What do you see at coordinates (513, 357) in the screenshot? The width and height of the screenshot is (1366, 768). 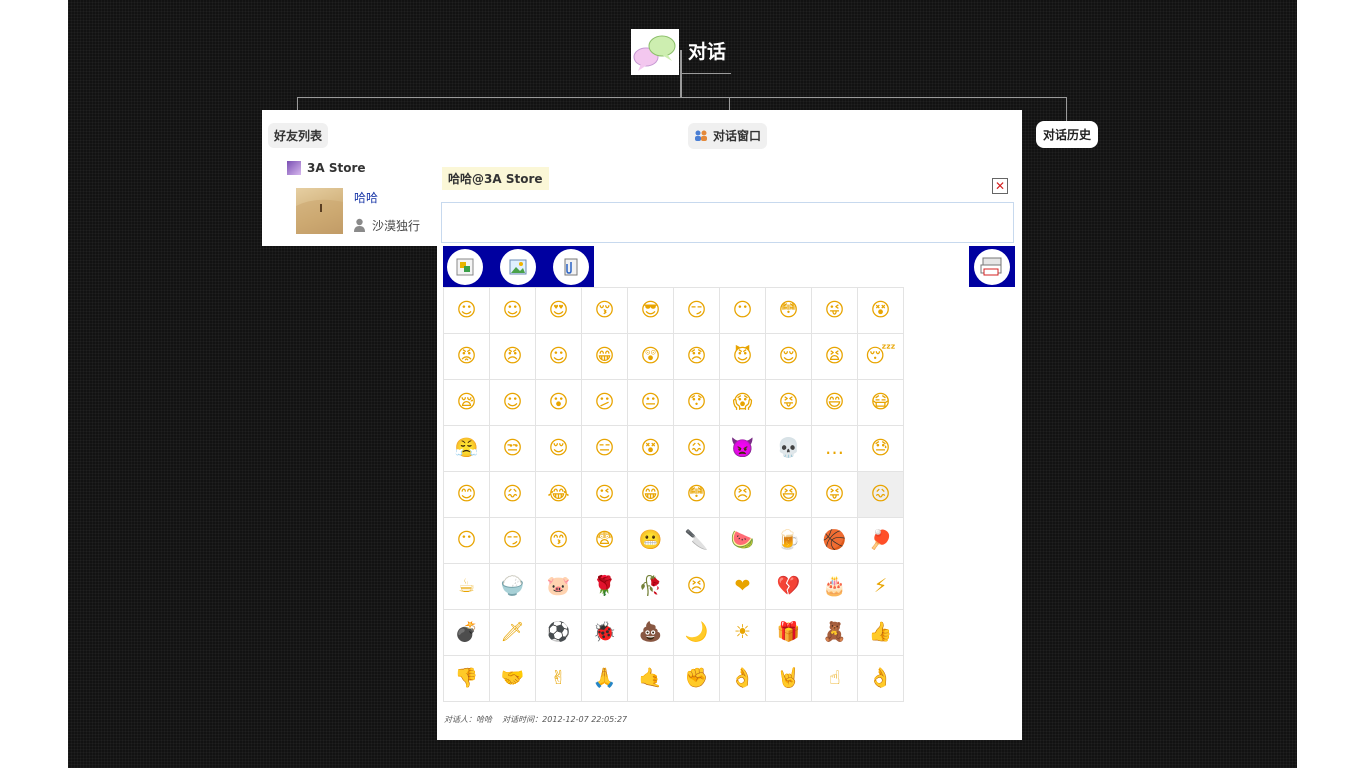 I see `emoticon-furious-icon: 😠` at bounding box center [513, 357].